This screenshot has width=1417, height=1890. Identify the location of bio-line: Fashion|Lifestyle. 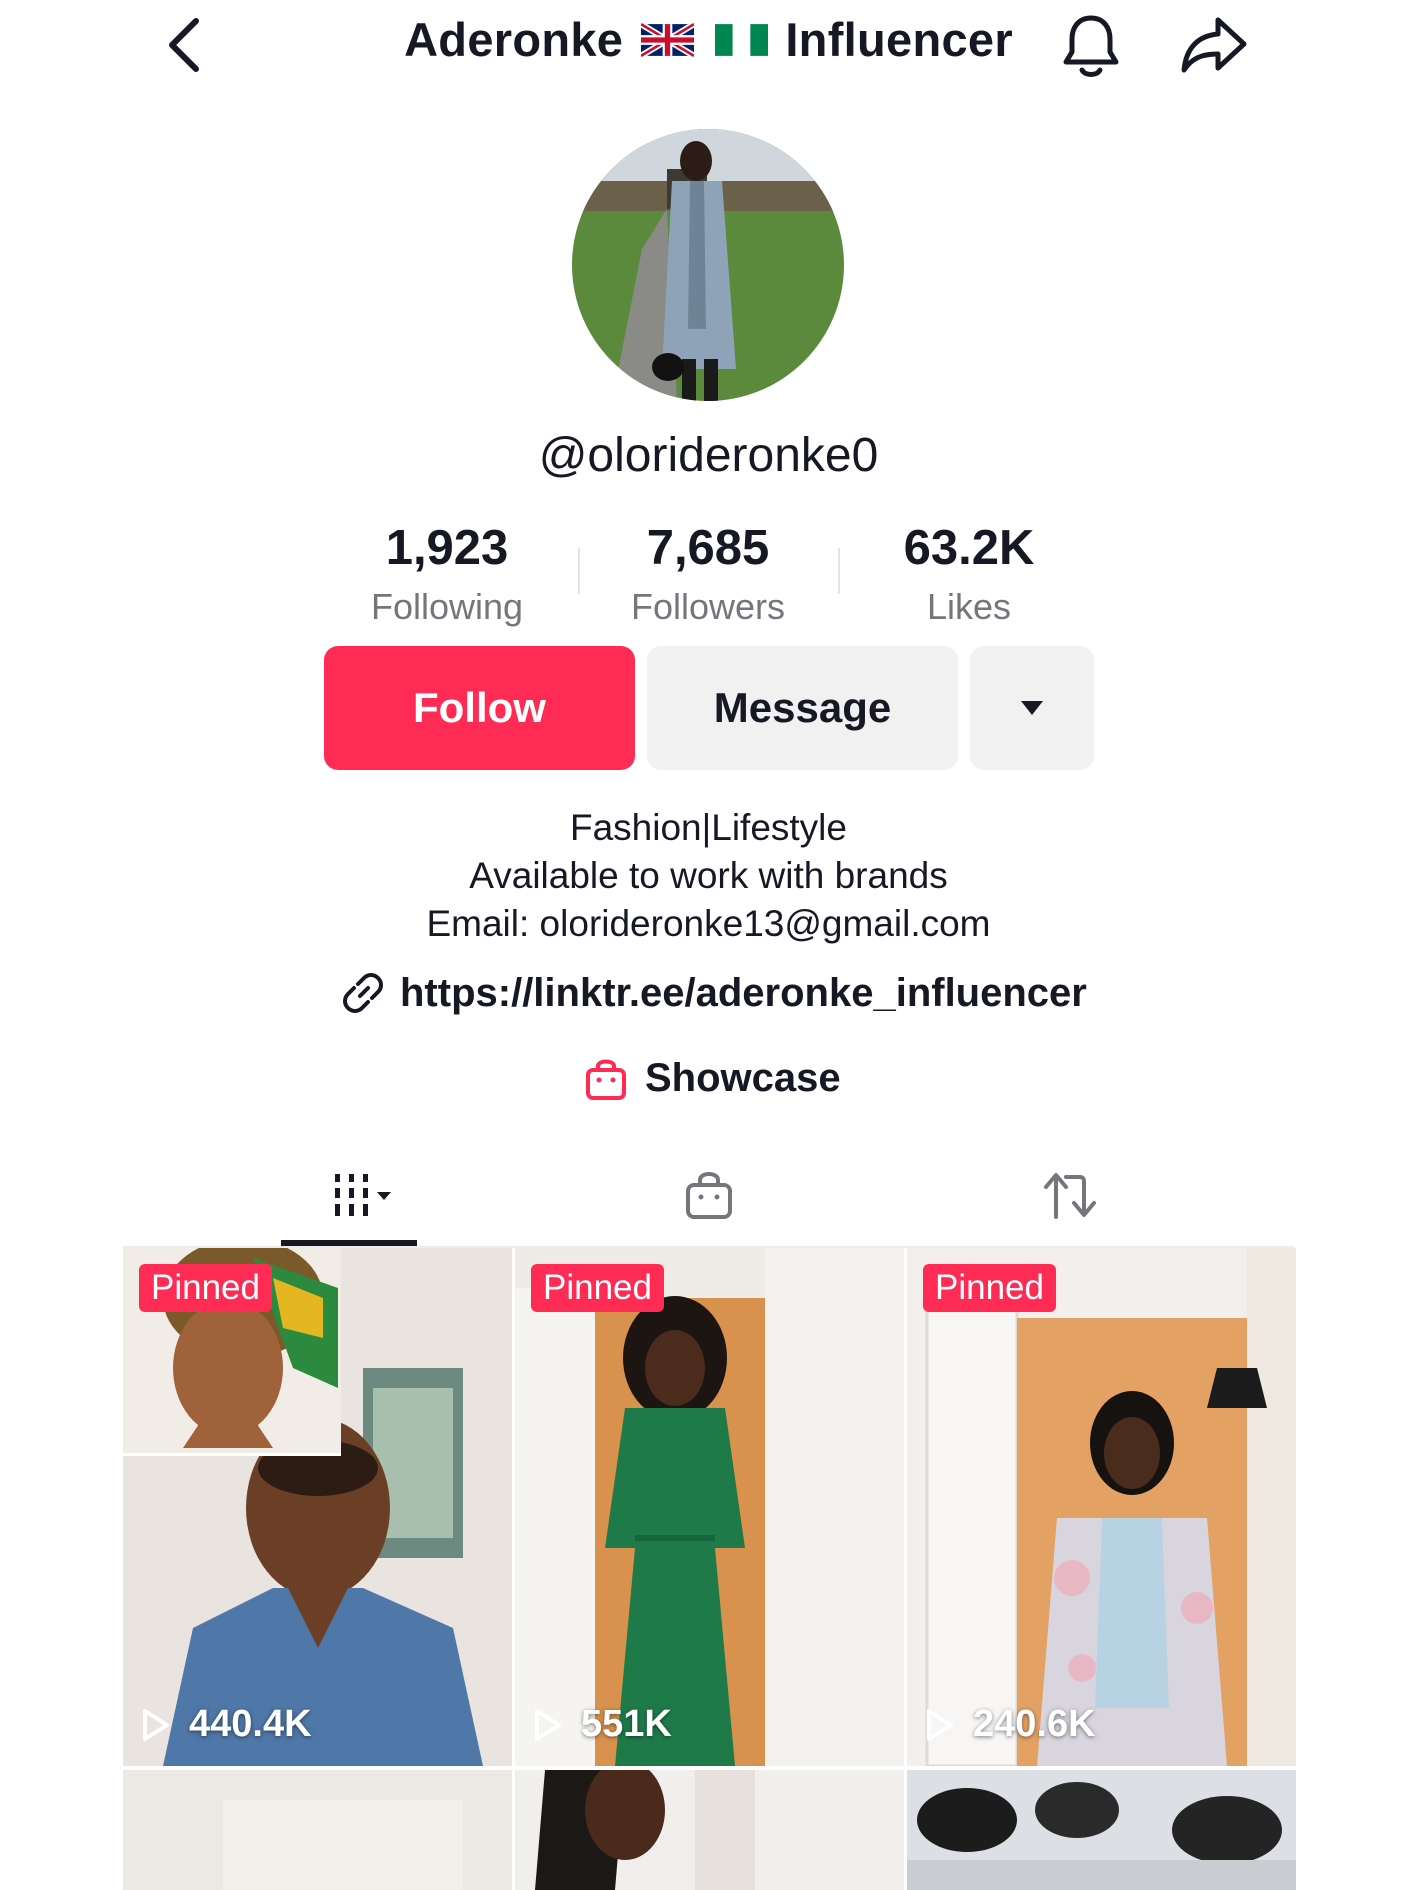
(708, 827).